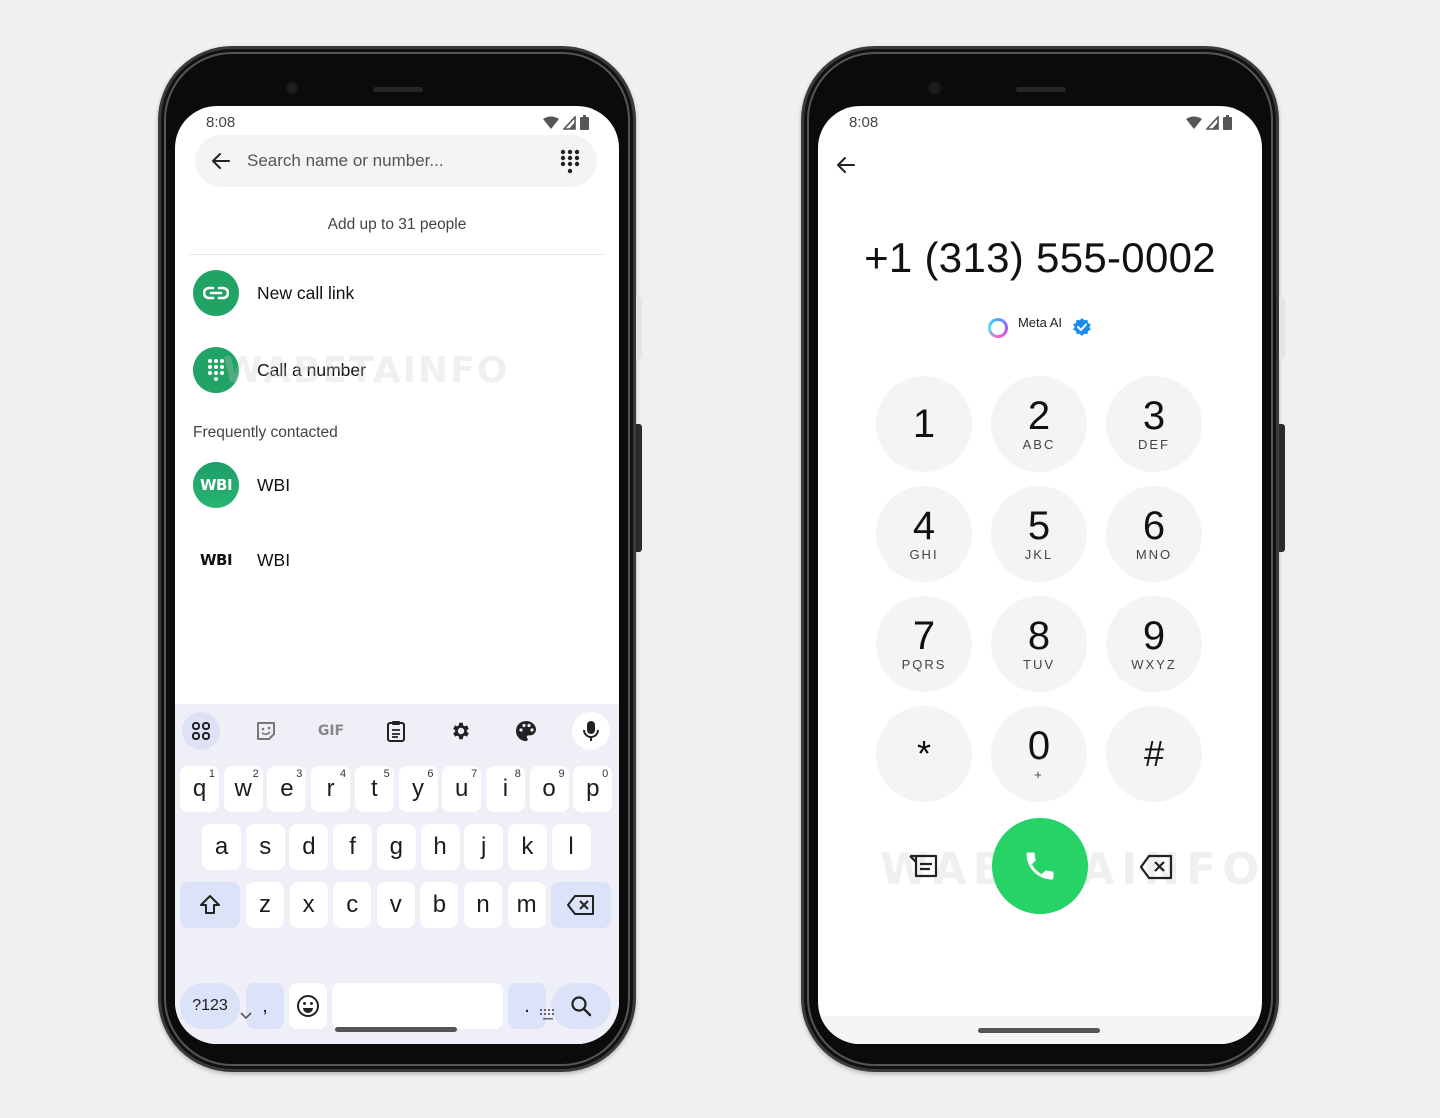 This screenshot has width=1440, height=1118. Describe the element at coordinates (397, 161) in the screenshot. I see `search-input` at that location.